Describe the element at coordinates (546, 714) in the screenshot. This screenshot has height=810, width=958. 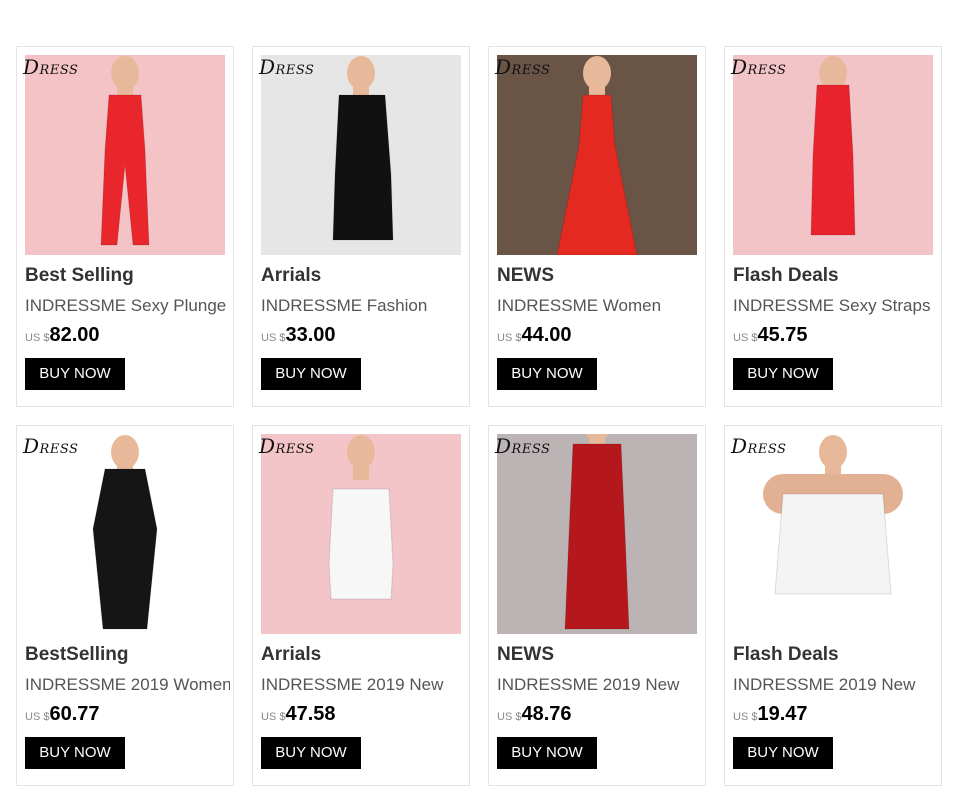
I see `price-amount: 48.76` at that location.